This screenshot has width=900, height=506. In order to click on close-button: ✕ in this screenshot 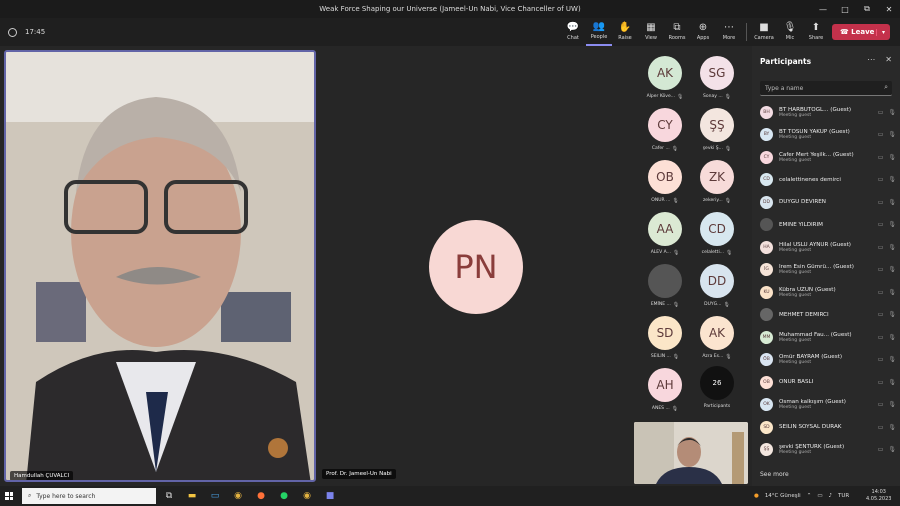, I will do `click(889, 9)`.